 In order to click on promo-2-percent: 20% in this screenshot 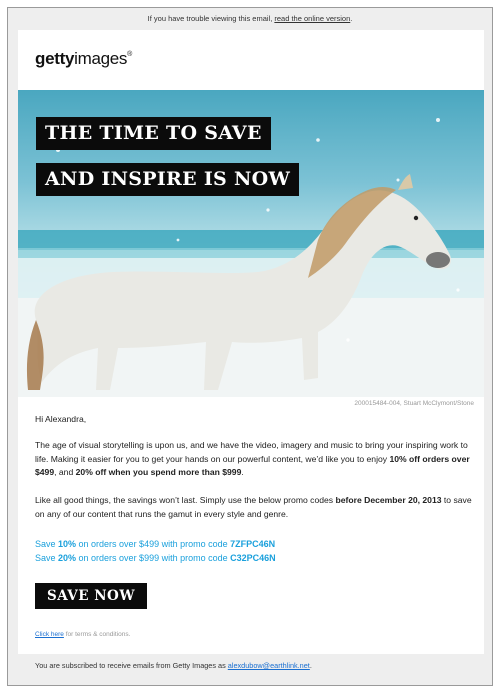, I will do `click(67, 558)`.